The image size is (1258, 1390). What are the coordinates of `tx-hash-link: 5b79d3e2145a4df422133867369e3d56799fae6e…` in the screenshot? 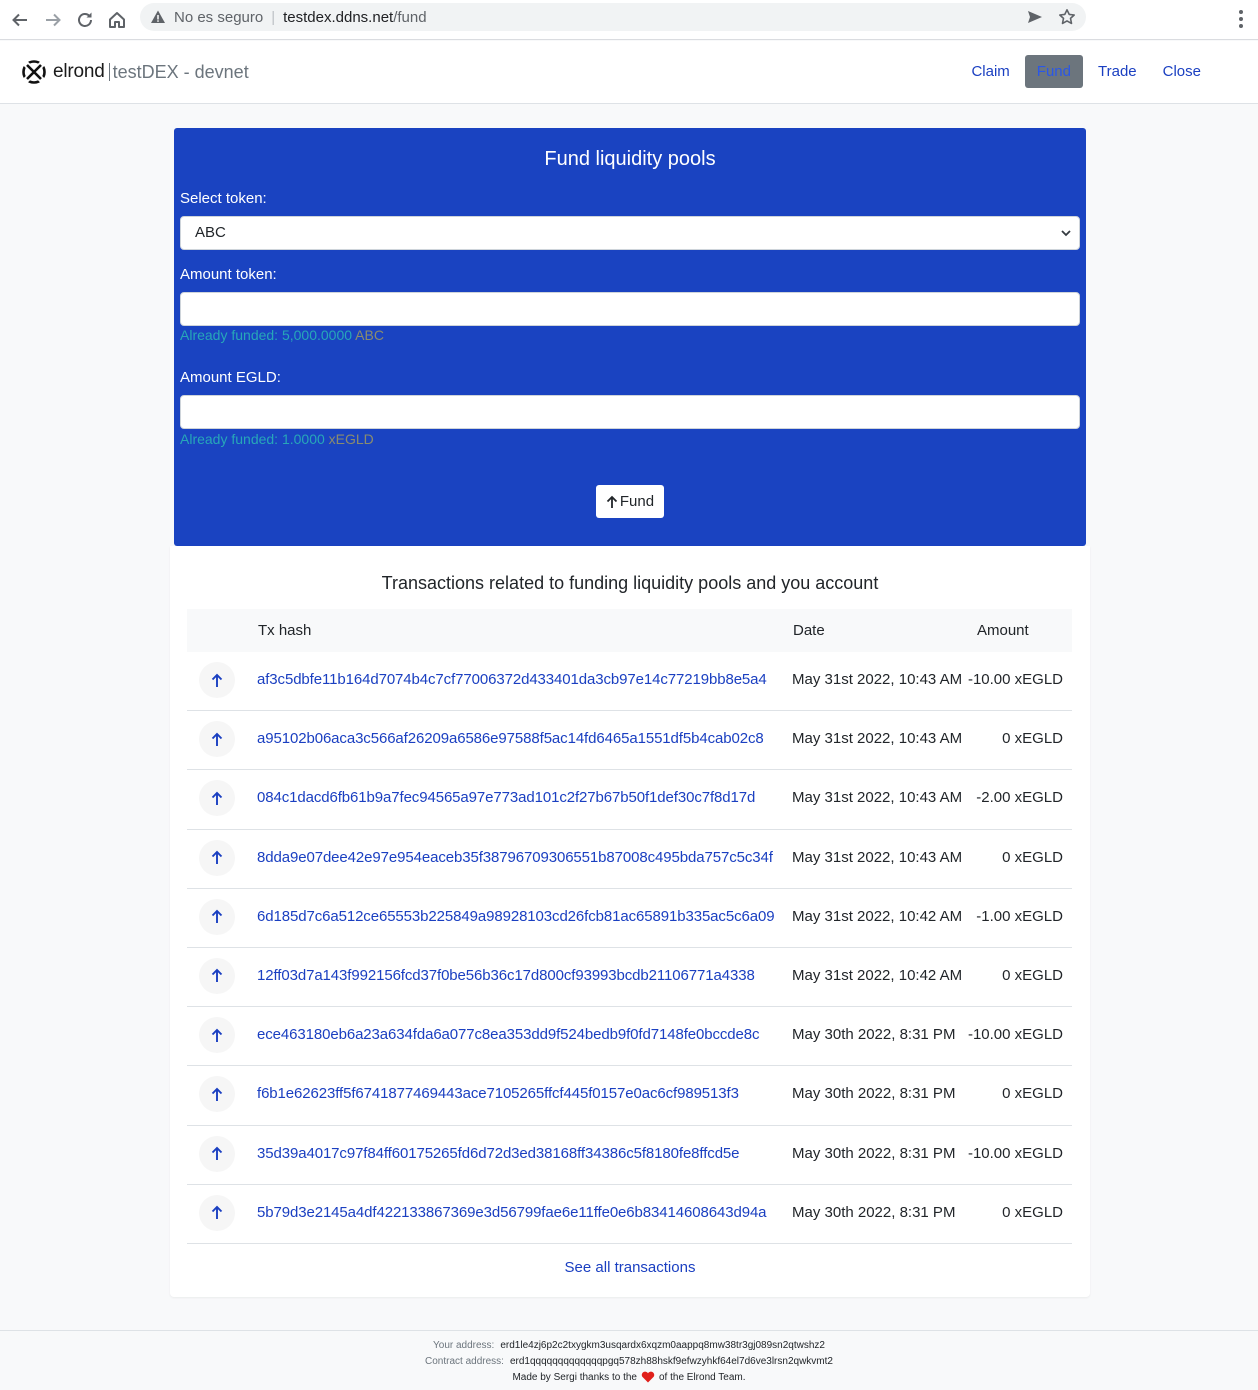 It's located at (512, 1212).